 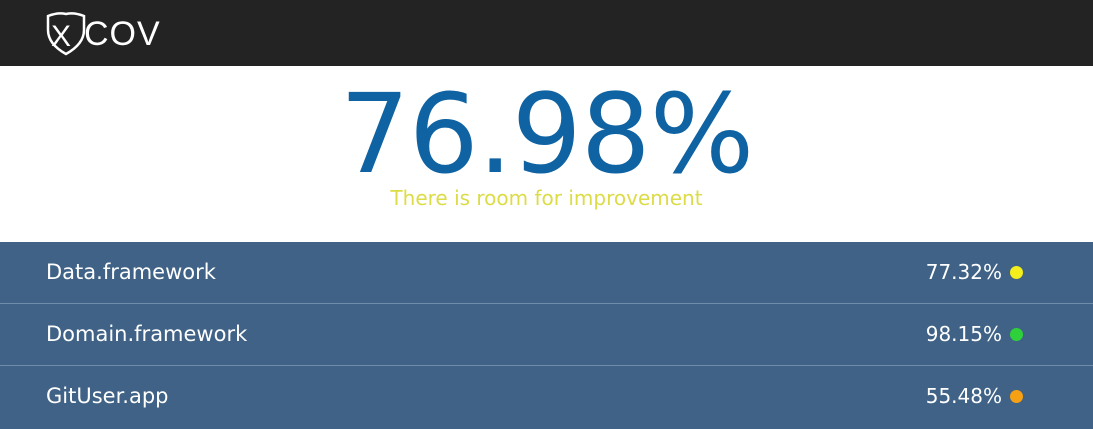 What do you see at coordinates (546, 134) in the screenshot?
I see `total-coverage: 76.98%` at bounding box center [546, 134].